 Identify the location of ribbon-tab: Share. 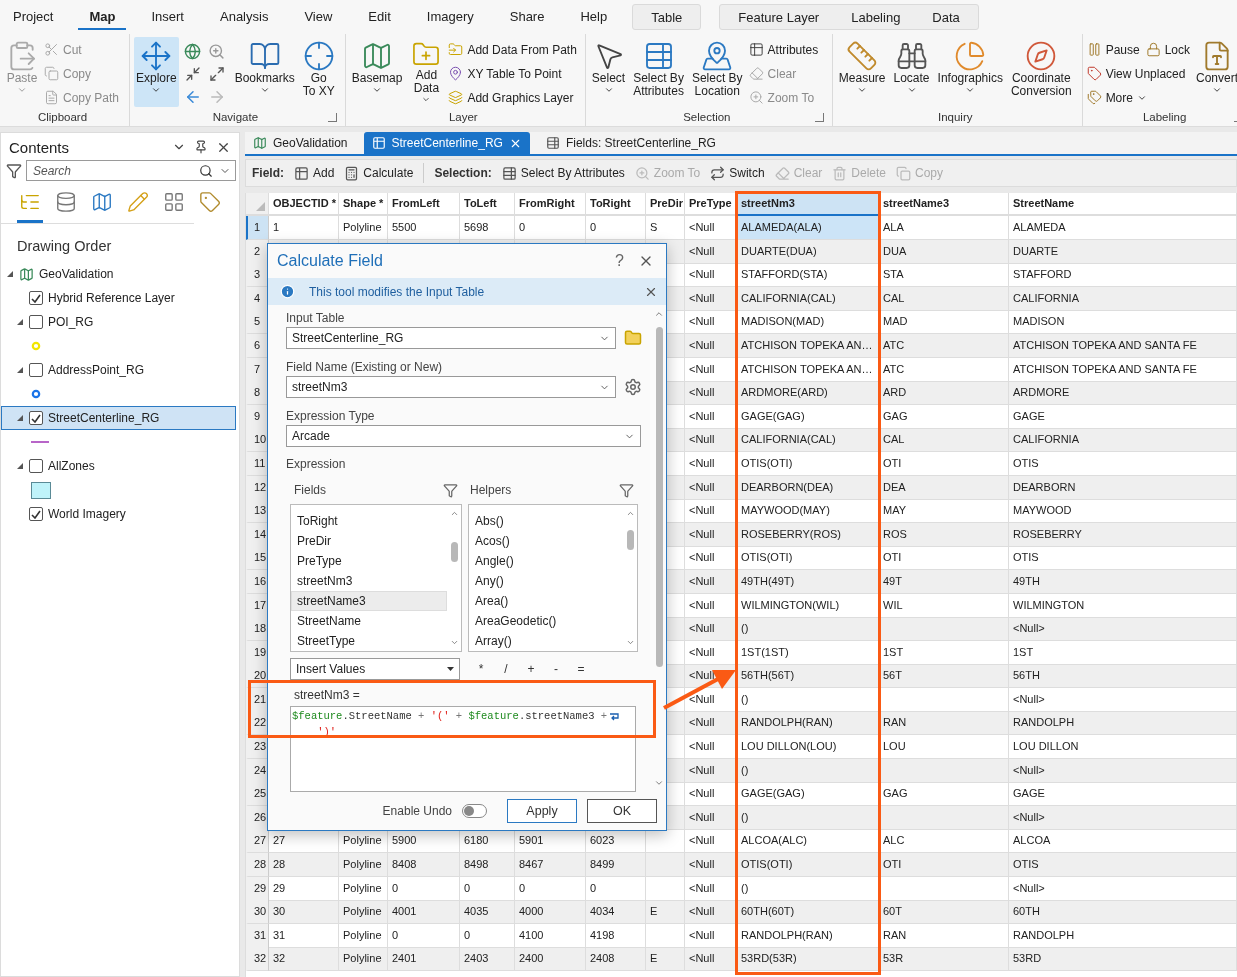
(527, 17).